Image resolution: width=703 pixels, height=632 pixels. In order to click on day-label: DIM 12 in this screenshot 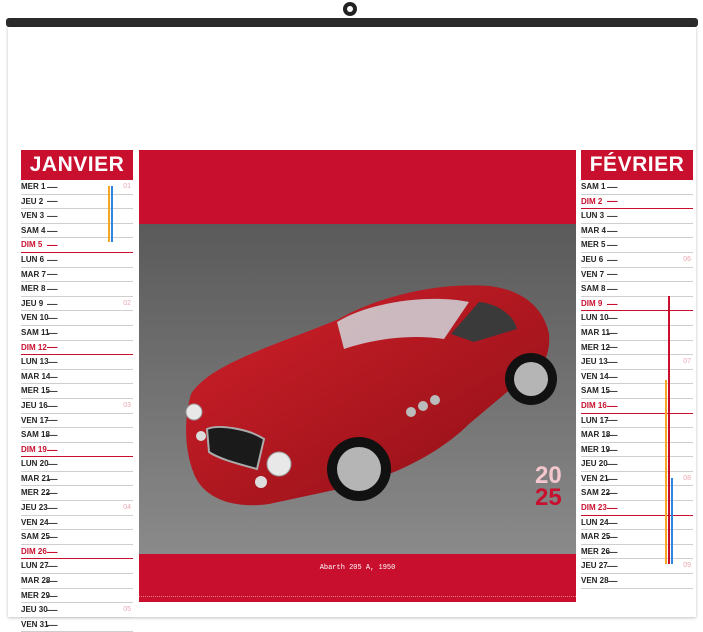, I will do `click(34, 347)`.